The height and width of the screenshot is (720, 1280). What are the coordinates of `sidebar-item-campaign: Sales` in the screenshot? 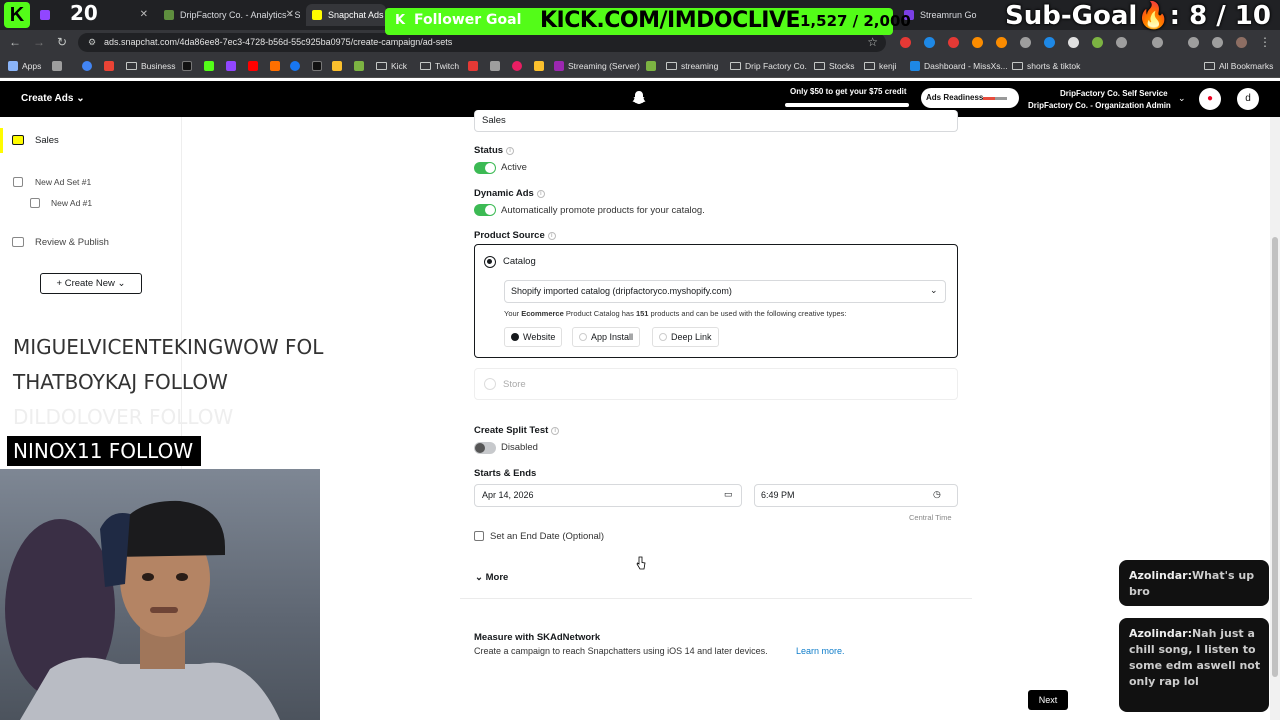 It's located at (47, 140).